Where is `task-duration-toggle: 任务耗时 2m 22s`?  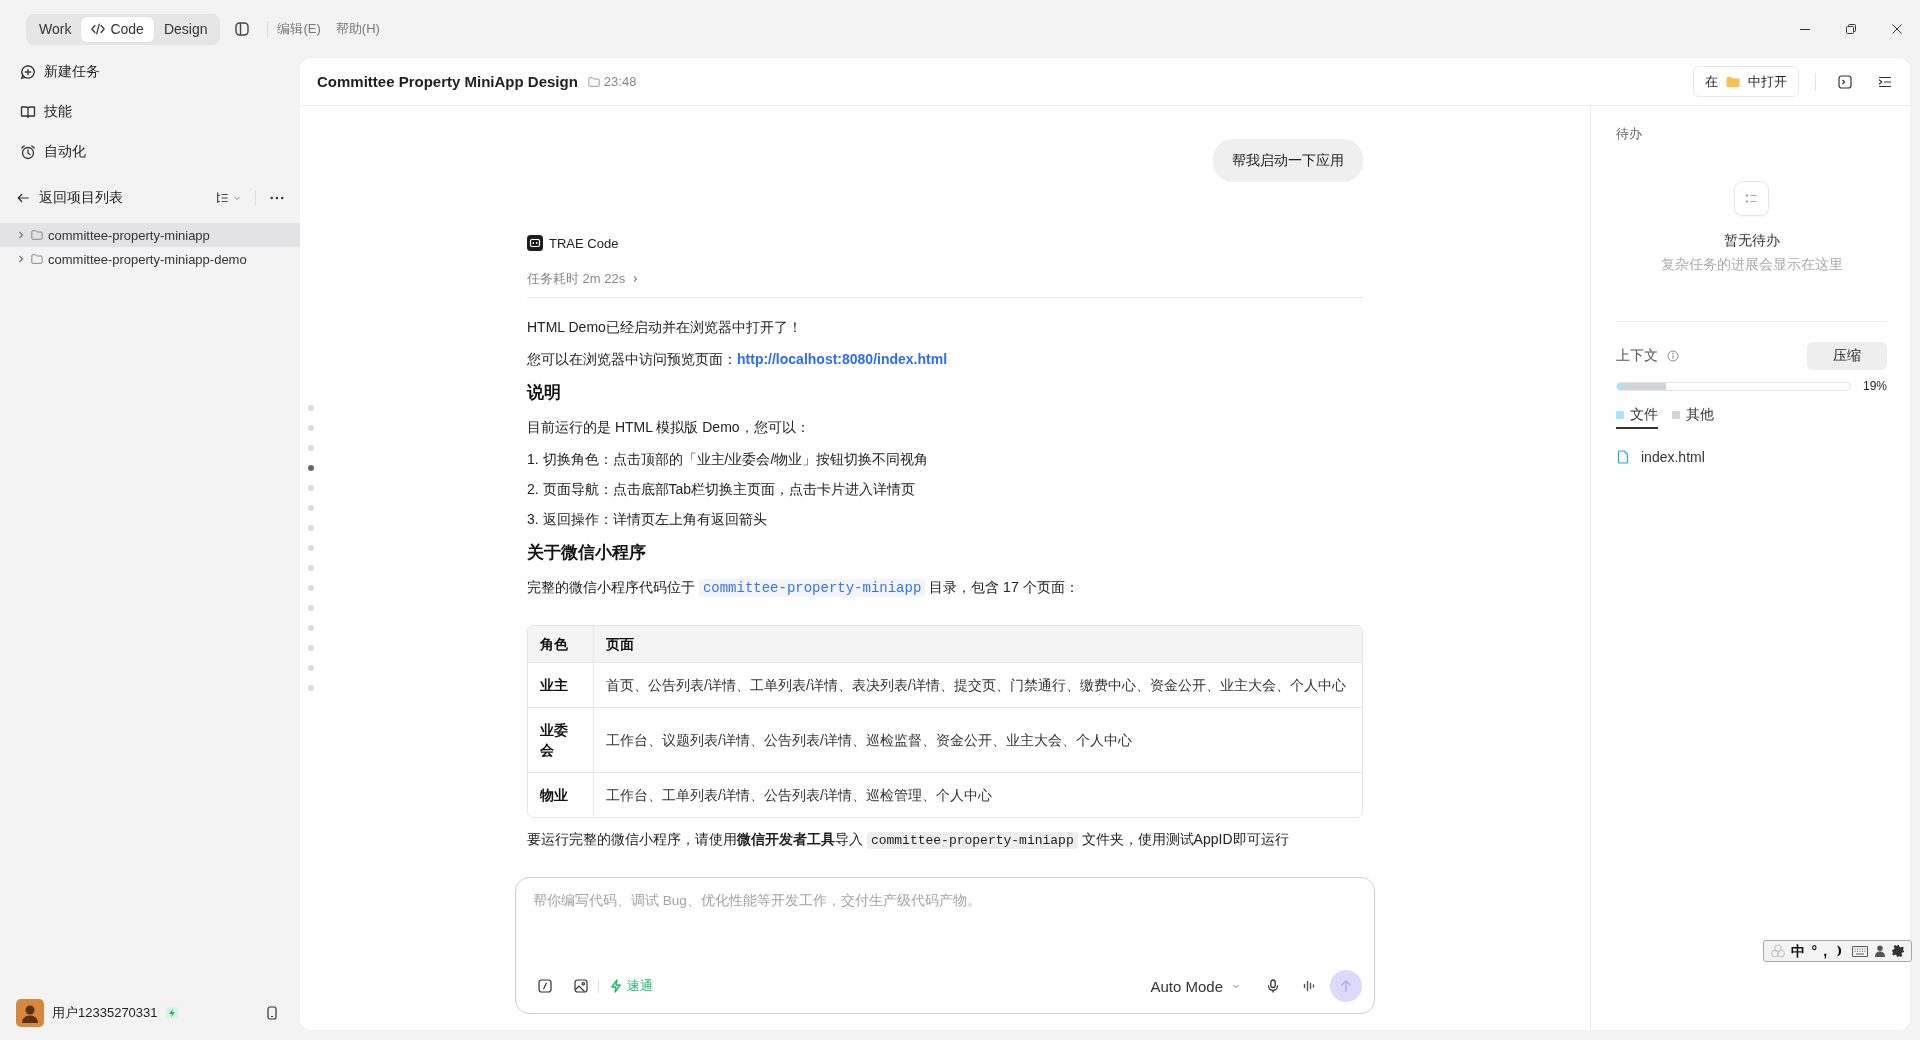 task-duration-toggle: 任务耗时 2m 22s is located at coordinates (583, 279).